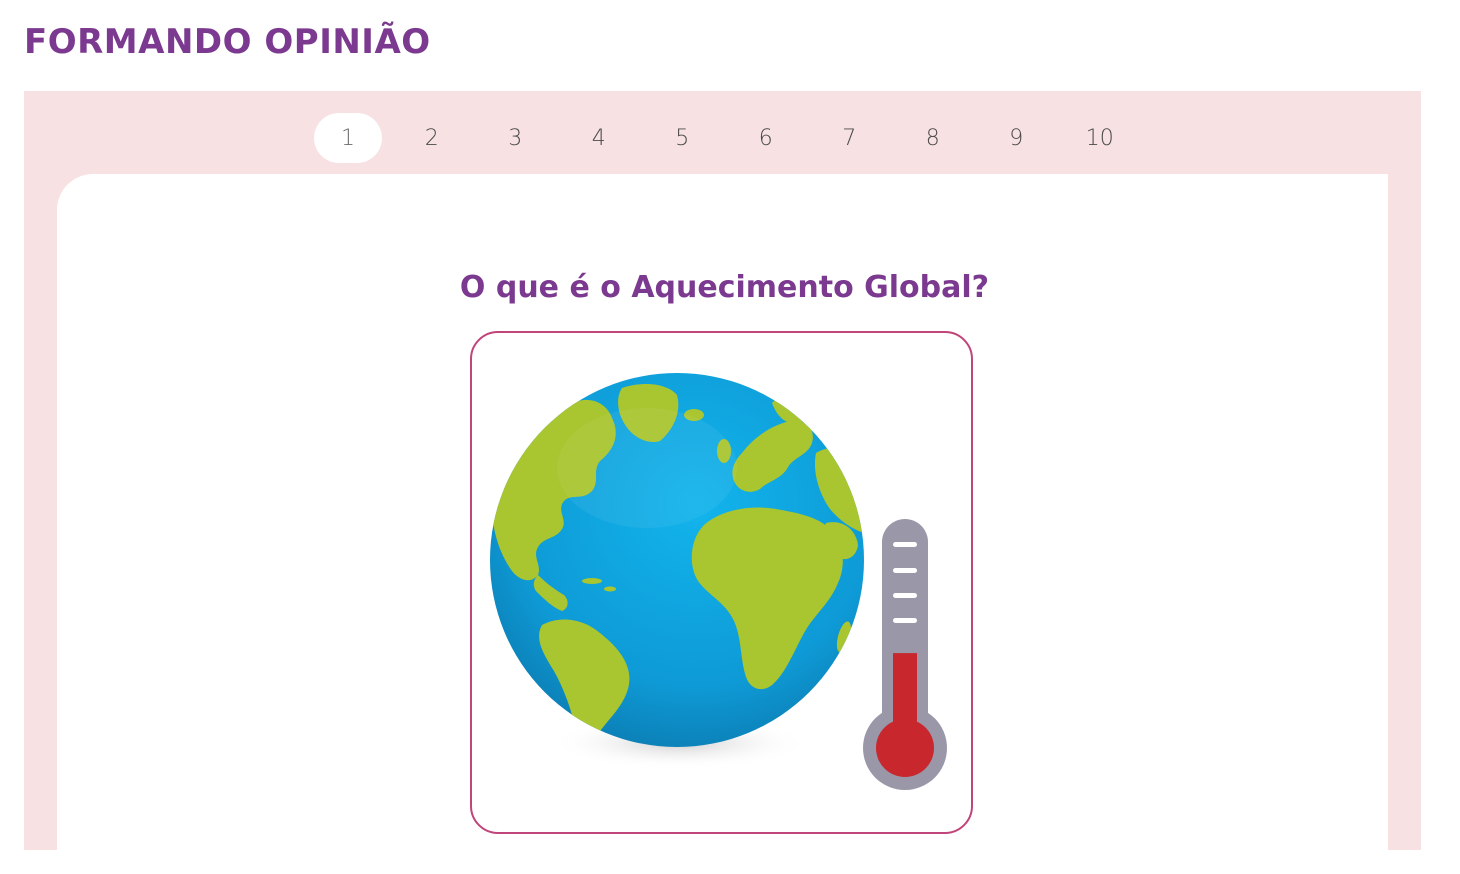 Image resolution: width=1460 pixels, height=874 pixels. What do you see at coordinates (1017, 138) in the screenshot?
I see `page-button-9: 9` at bounding box center [1017, 138].